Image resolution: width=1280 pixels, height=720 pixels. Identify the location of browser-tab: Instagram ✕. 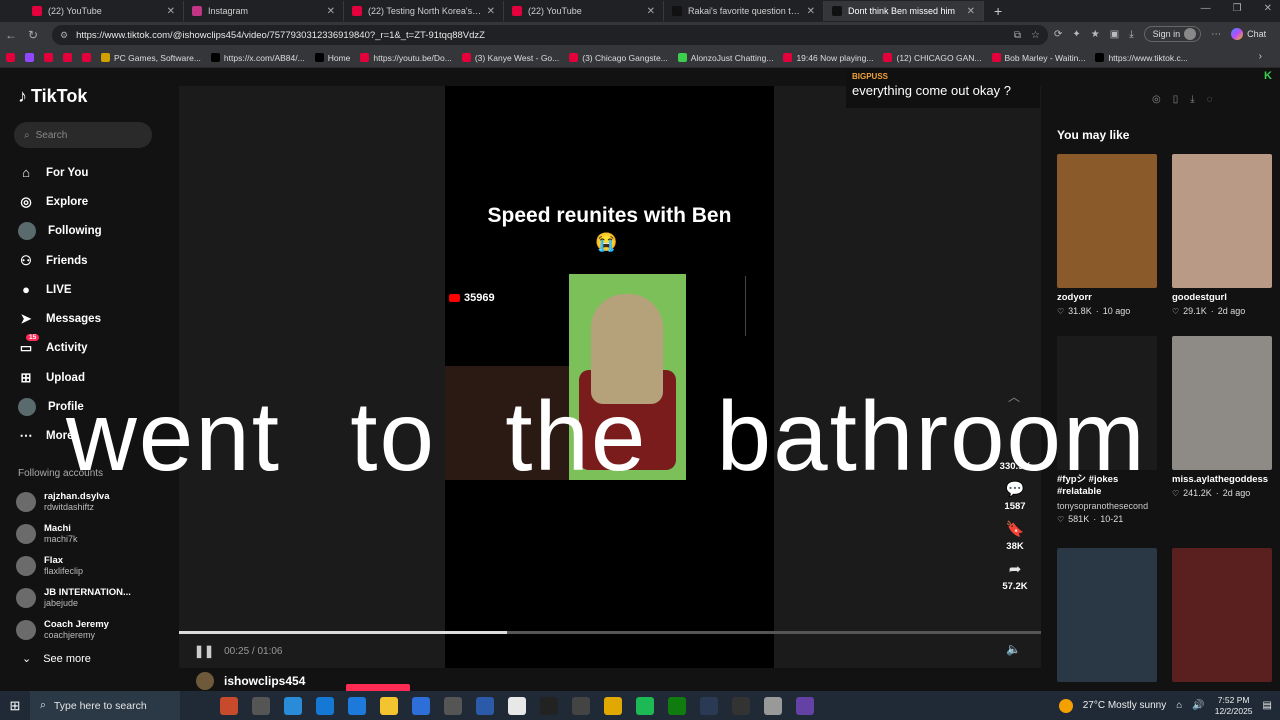
(264, 11).